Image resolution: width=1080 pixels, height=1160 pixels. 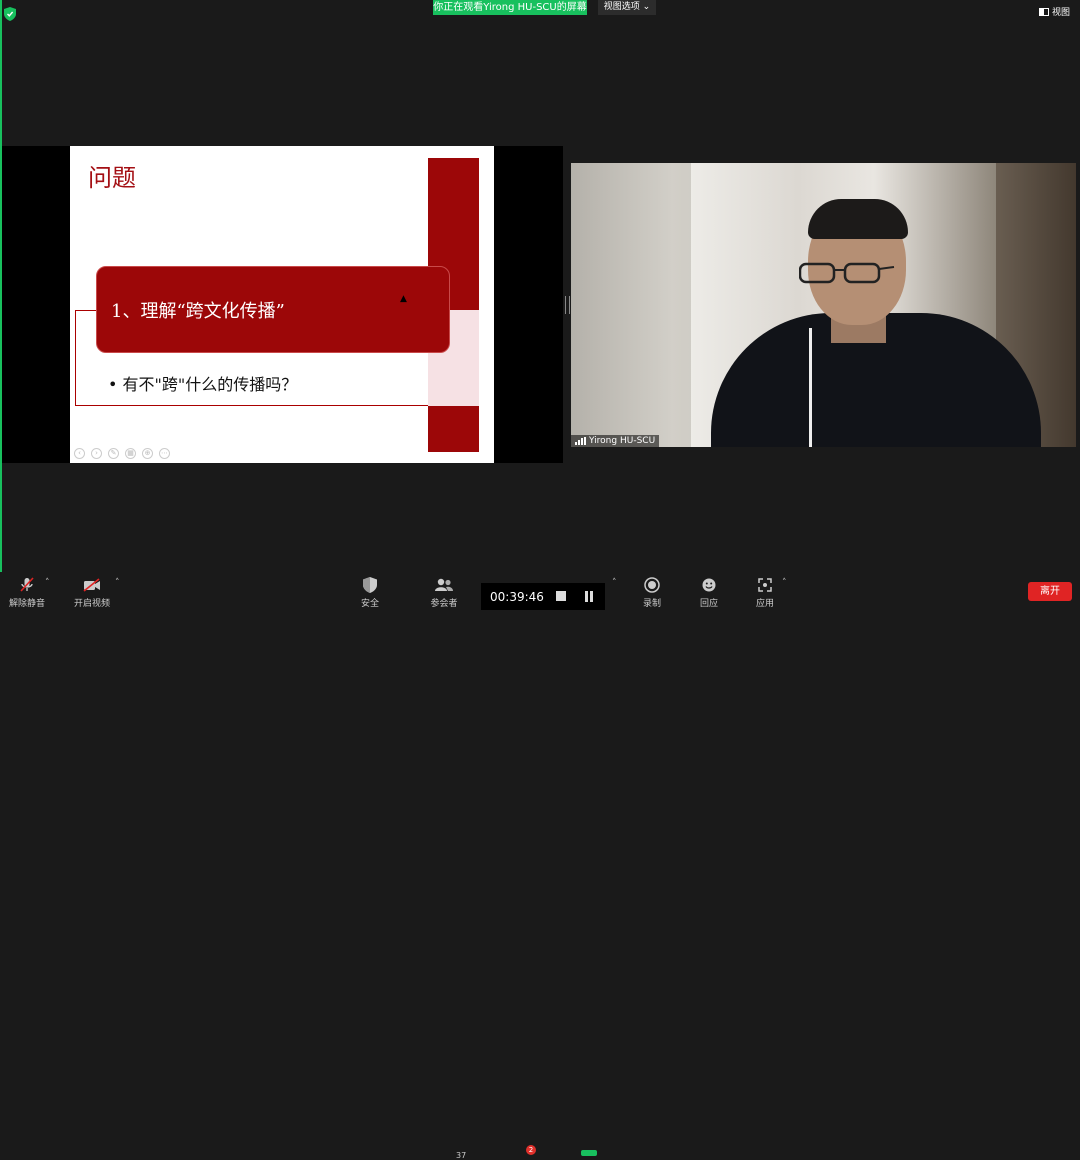 What do you see at coordinates (91, 604) in the screenshot?
I see `start-video-label: 开启视频` at bounding box center [91, 604].